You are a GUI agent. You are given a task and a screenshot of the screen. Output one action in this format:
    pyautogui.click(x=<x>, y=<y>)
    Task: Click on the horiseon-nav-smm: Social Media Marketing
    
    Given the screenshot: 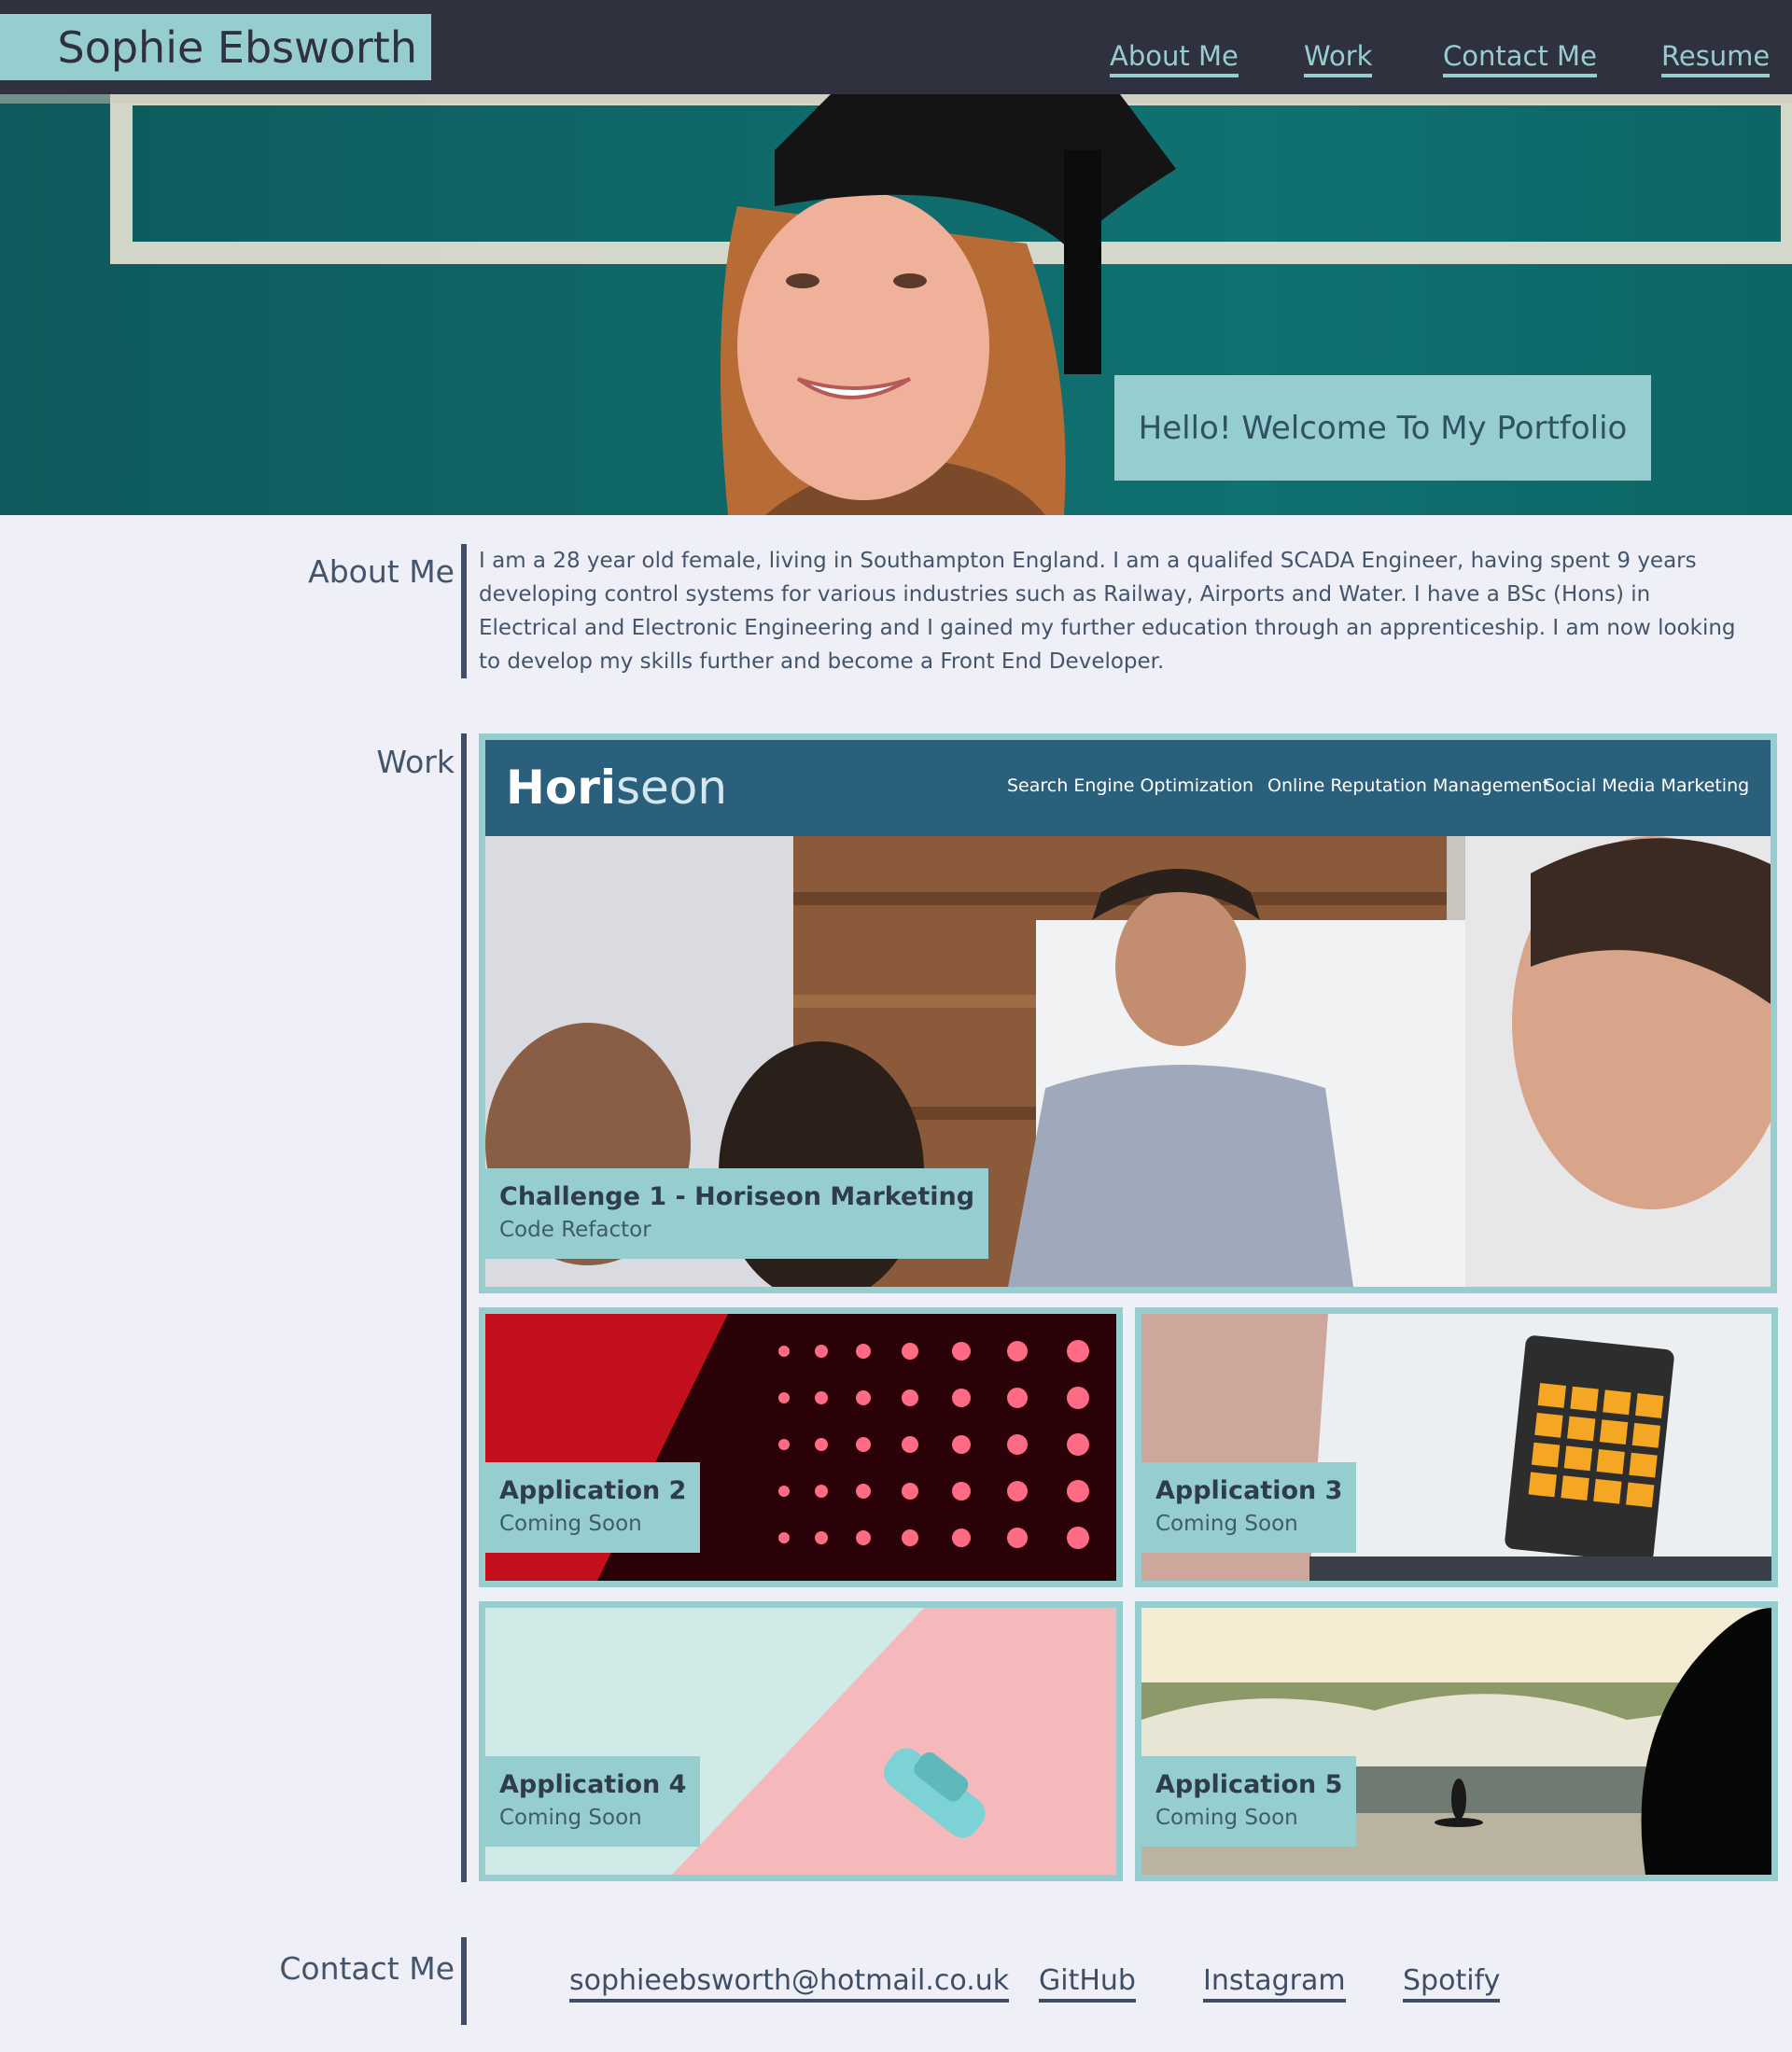 What is the action you would take?
    pyautogui.click(x=1647, y=785)
    